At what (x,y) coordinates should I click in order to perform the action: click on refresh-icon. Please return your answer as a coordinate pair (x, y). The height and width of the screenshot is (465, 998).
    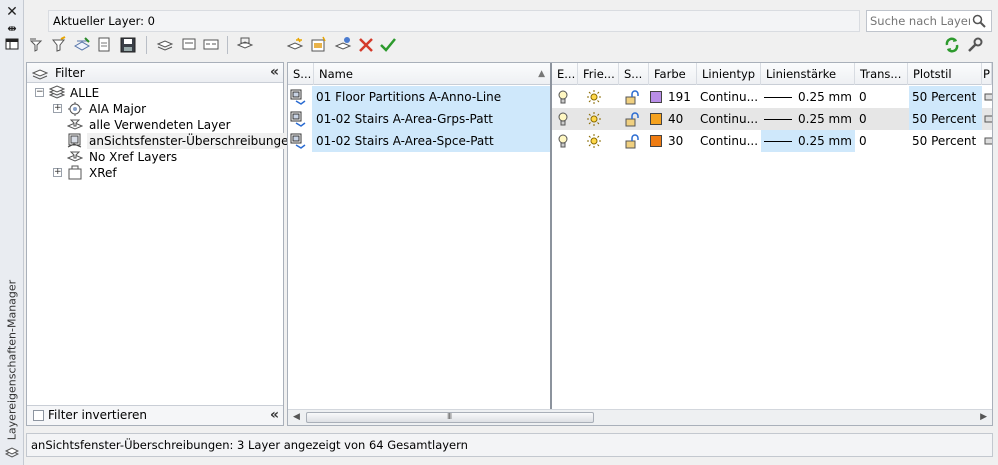
    Looking at the image, I should click on (952, 45).